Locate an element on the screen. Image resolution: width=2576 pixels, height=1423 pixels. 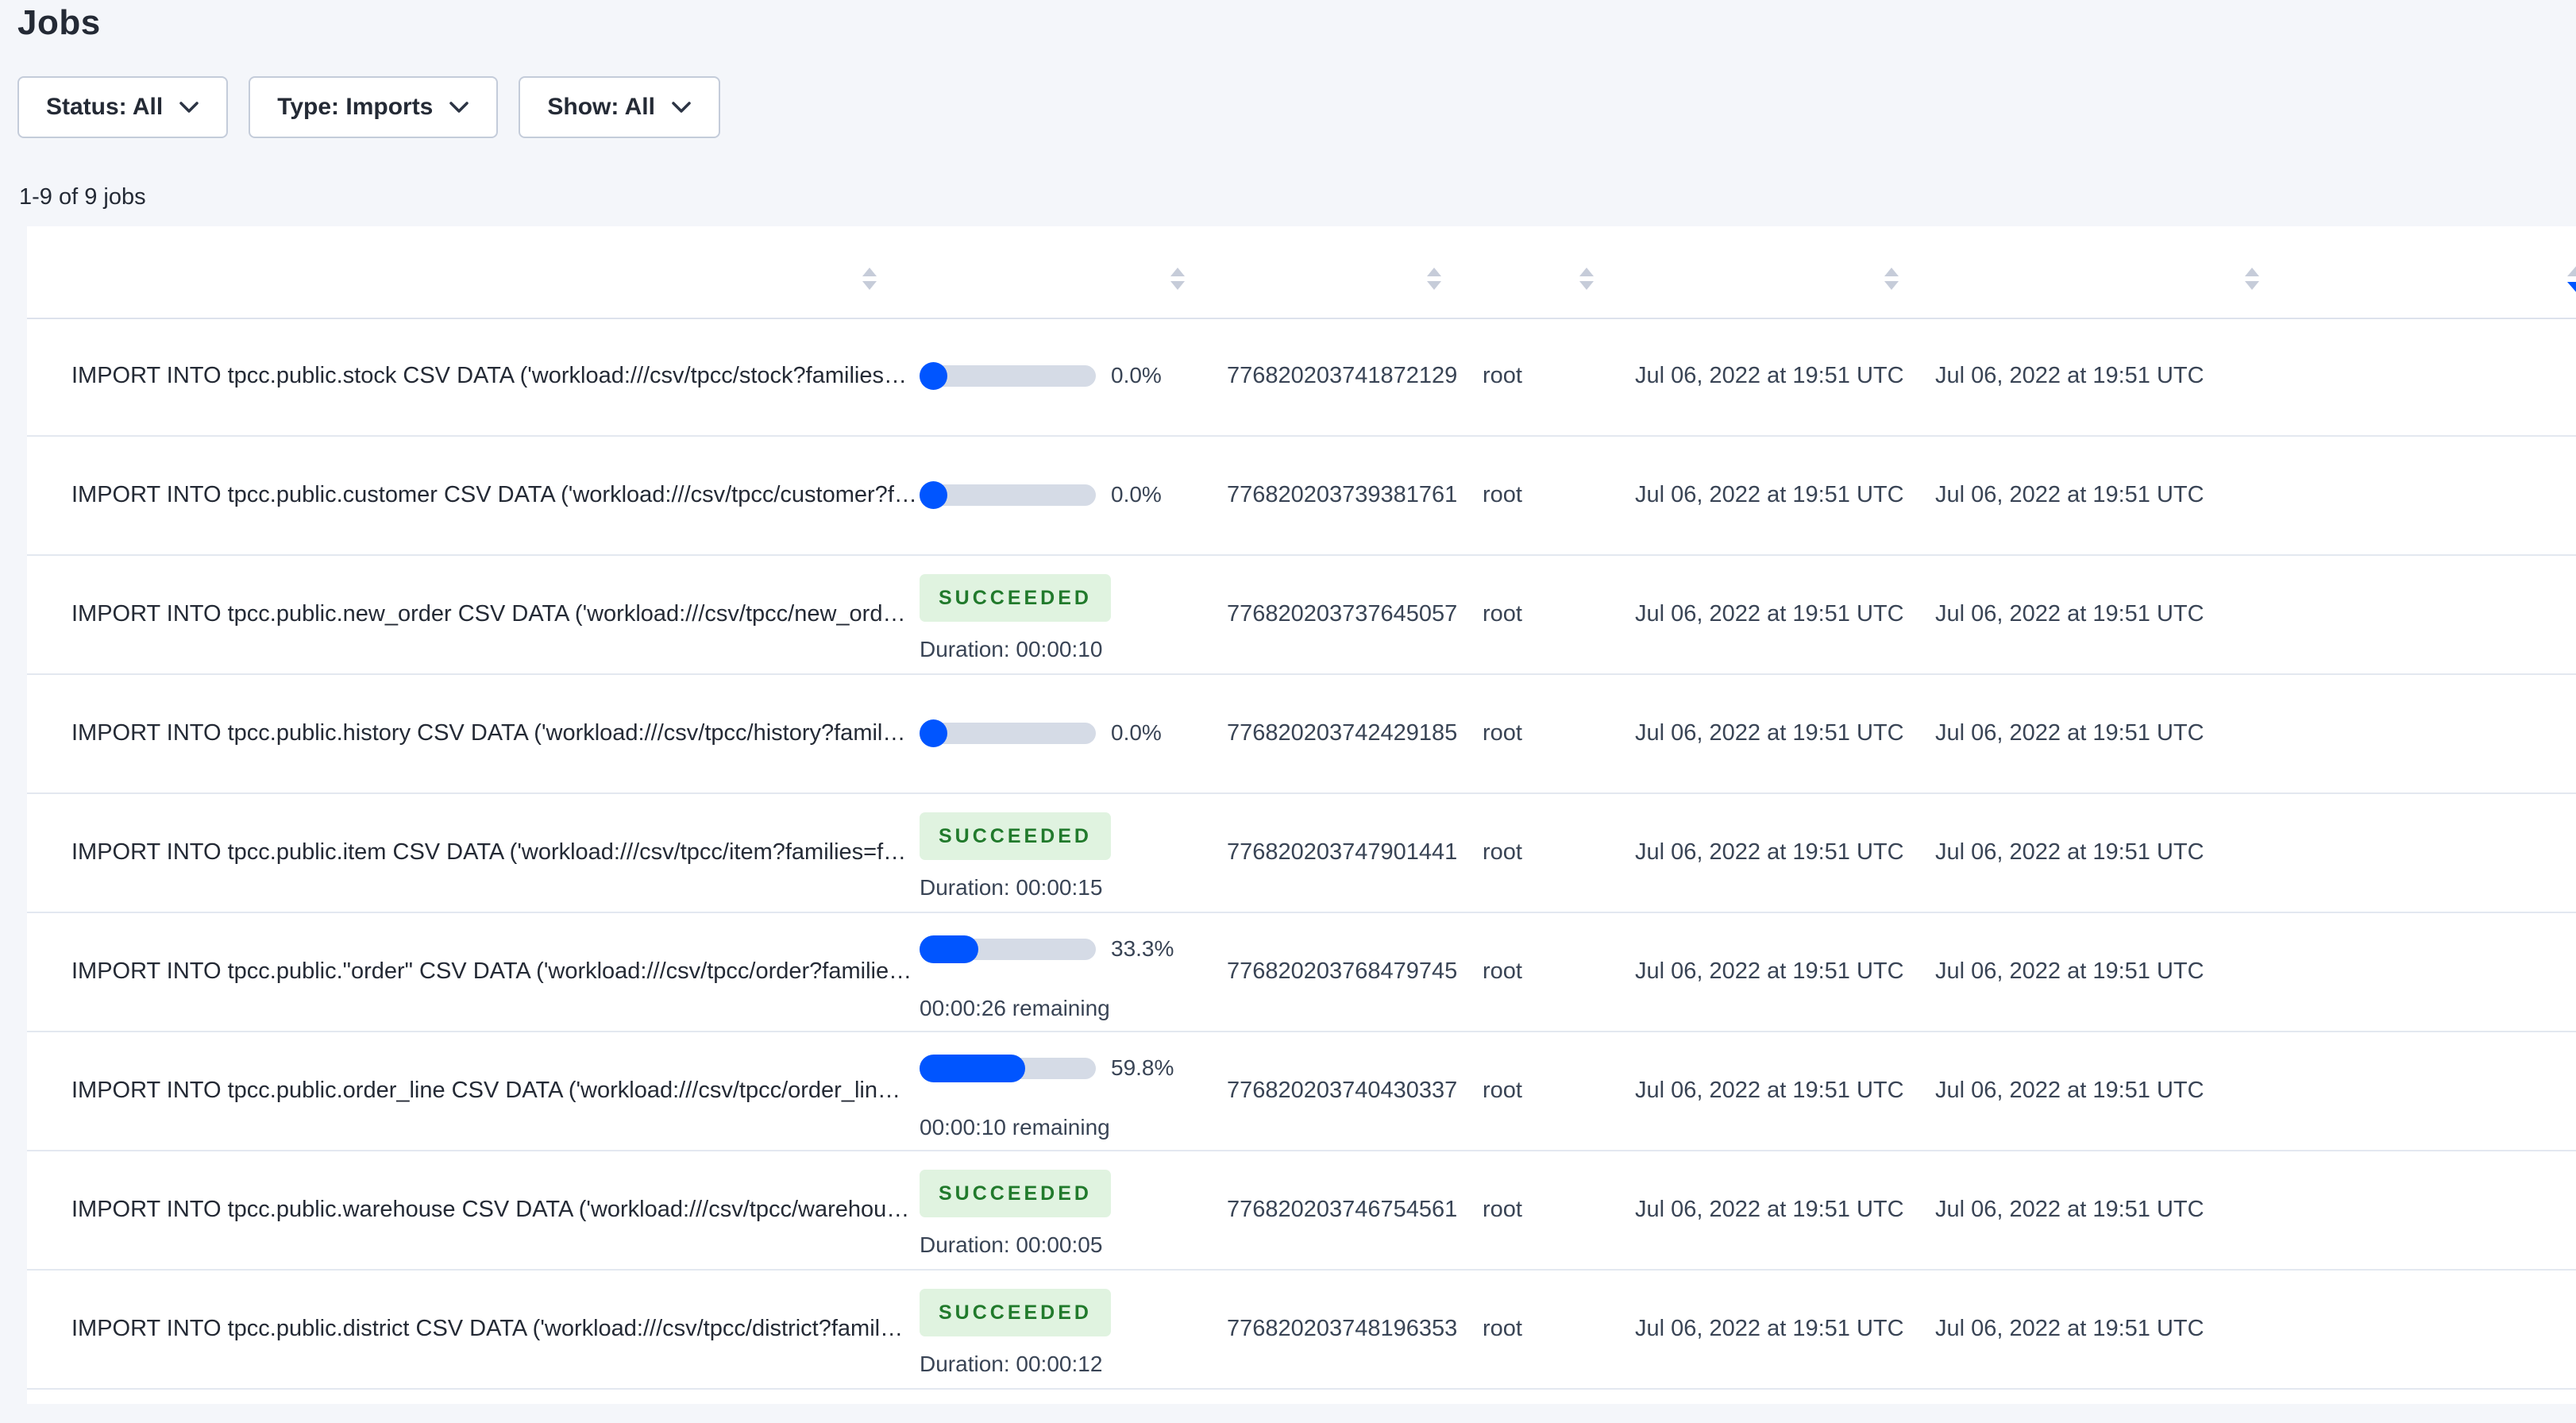
job-duration: Duration: 00:00:10 is located at coordinates (1011, 649).